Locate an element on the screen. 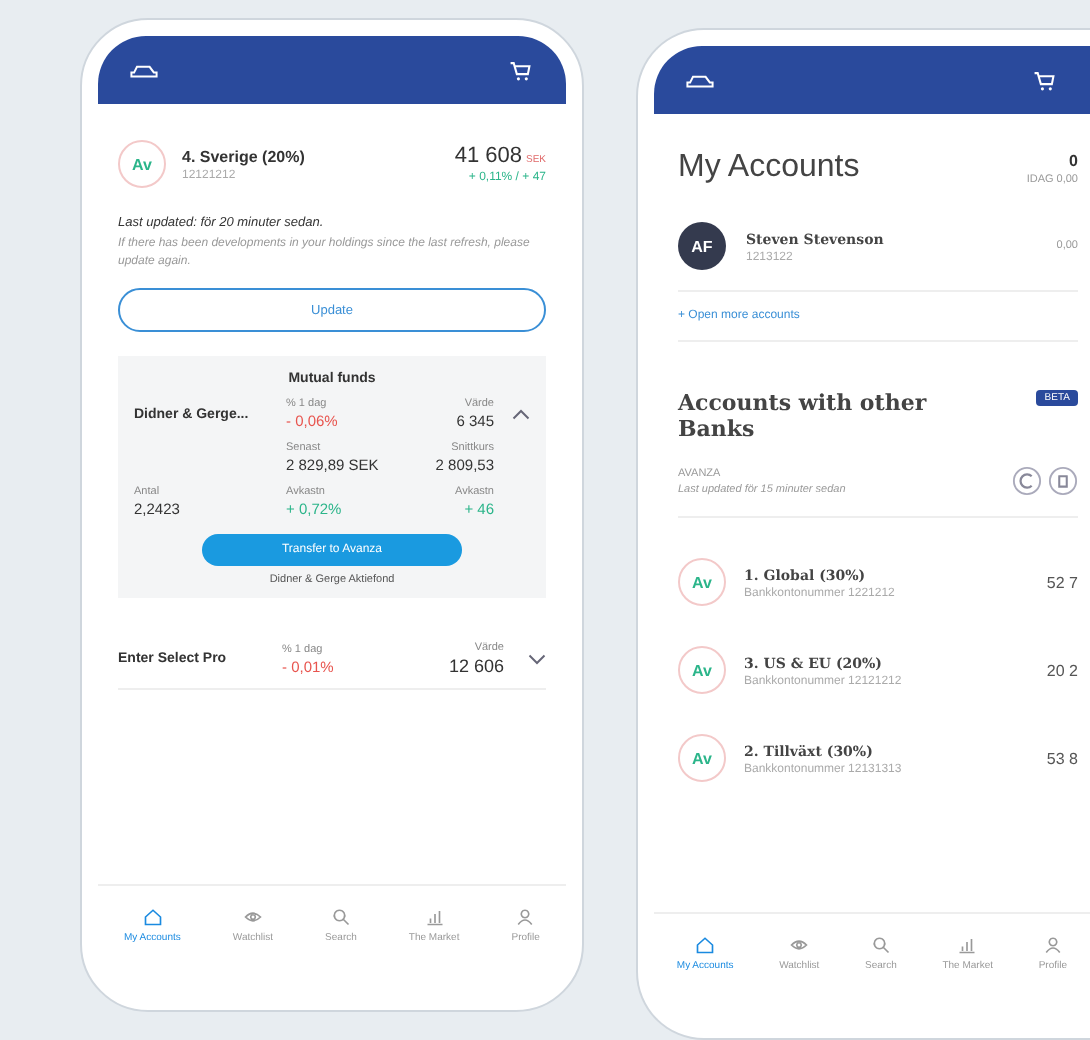  section-title: Accounts with other Banks is located at coordinates (803, 416).